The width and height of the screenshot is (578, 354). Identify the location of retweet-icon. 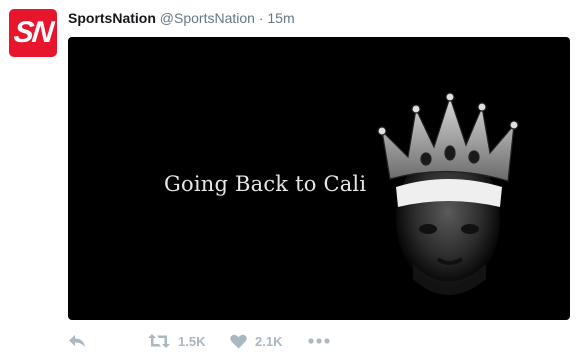
(159, 341).